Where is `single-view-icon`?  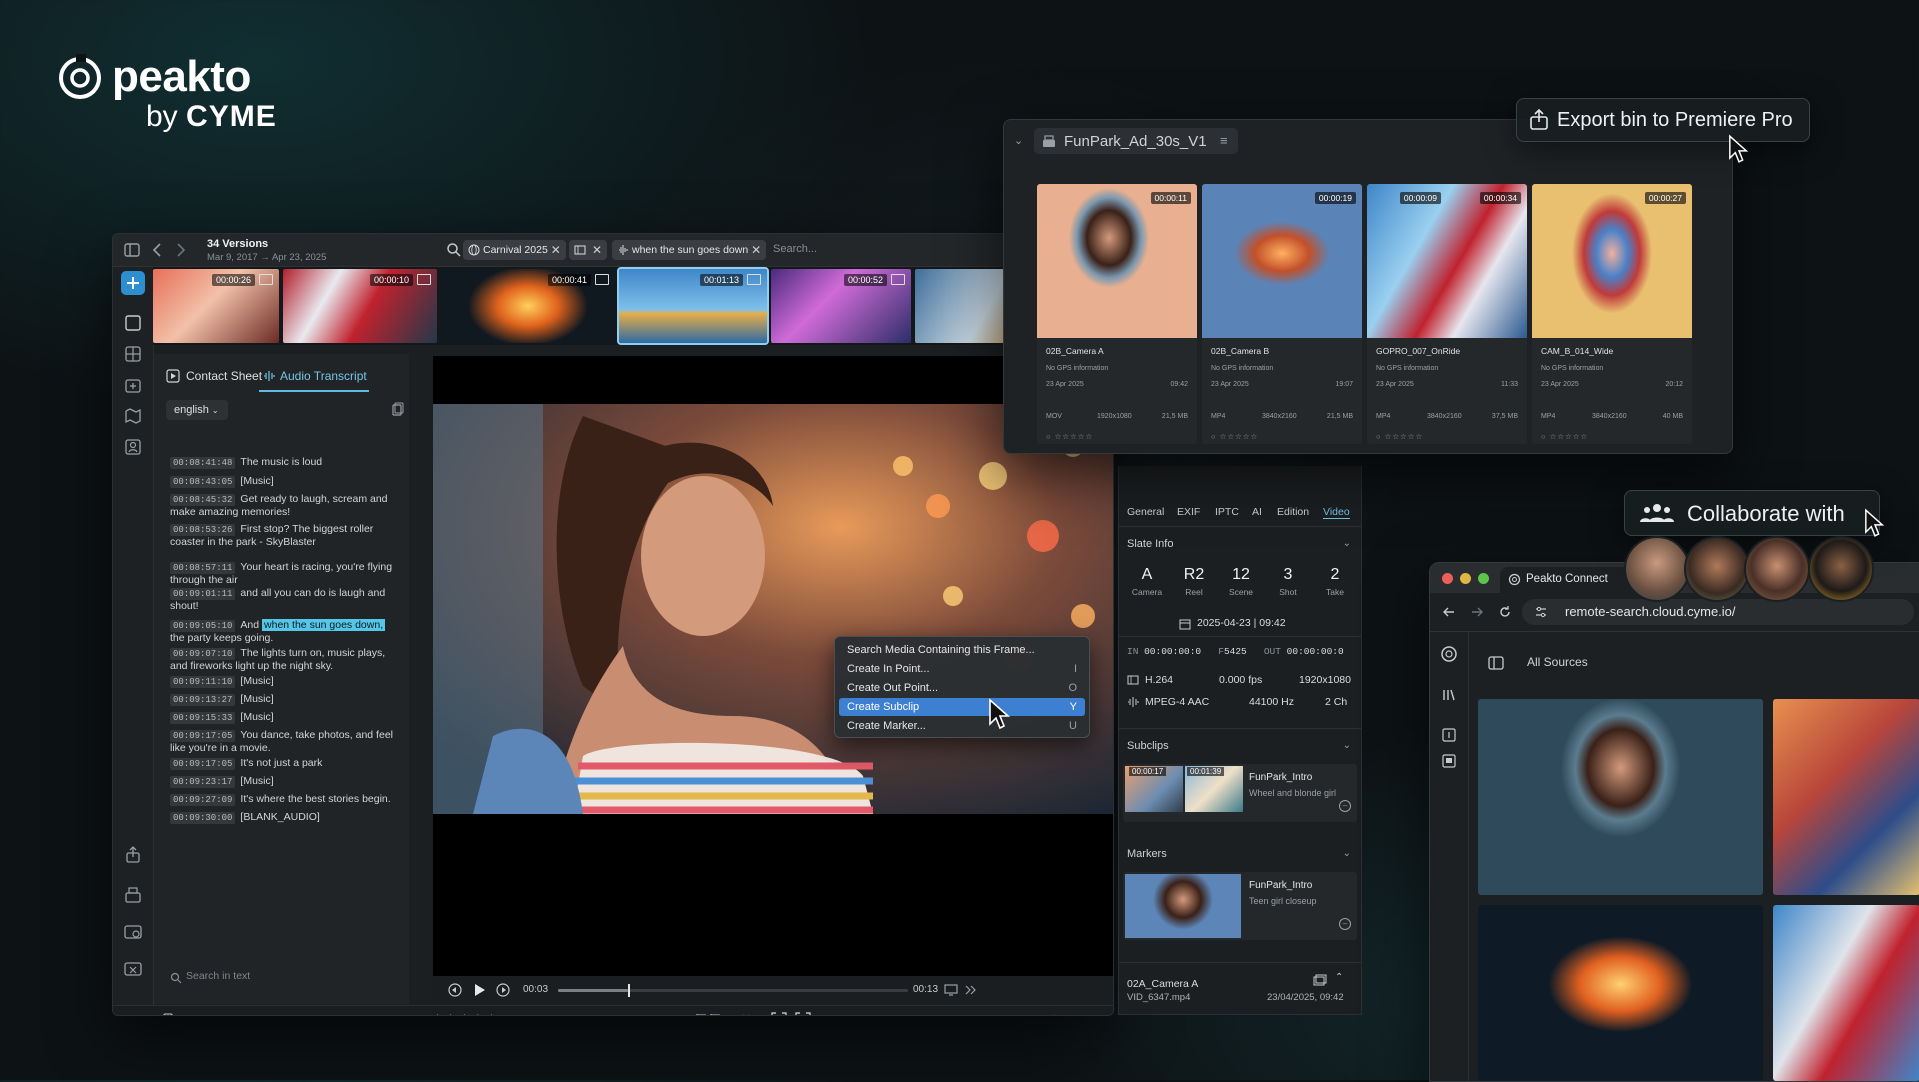 single-view-icon is located at coordinates (133, 323).